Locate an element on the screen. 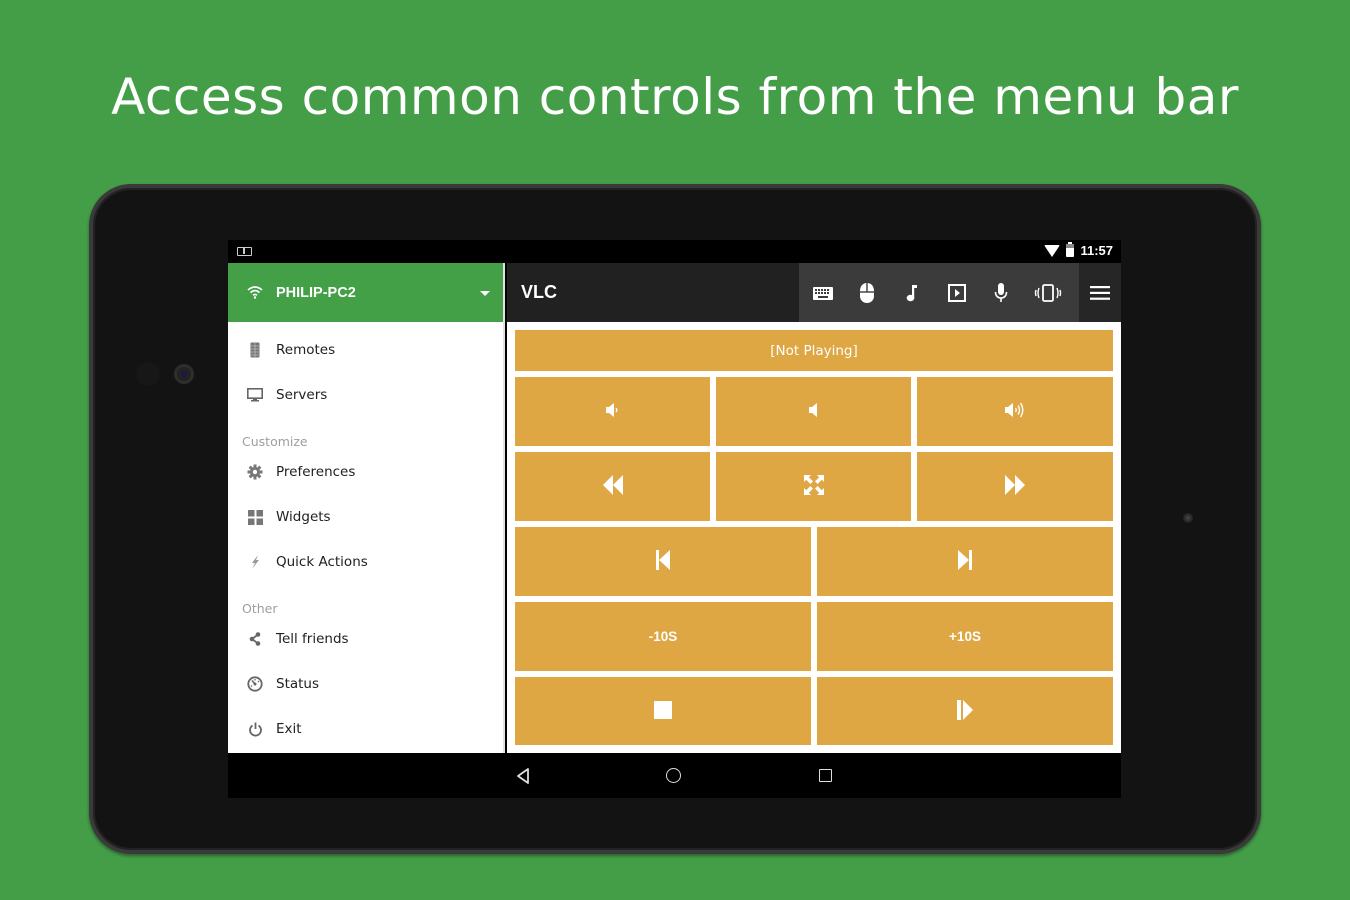 This screenshot has width=1350, height=900. fast-forward-button is located at coordinates (1015, 486).